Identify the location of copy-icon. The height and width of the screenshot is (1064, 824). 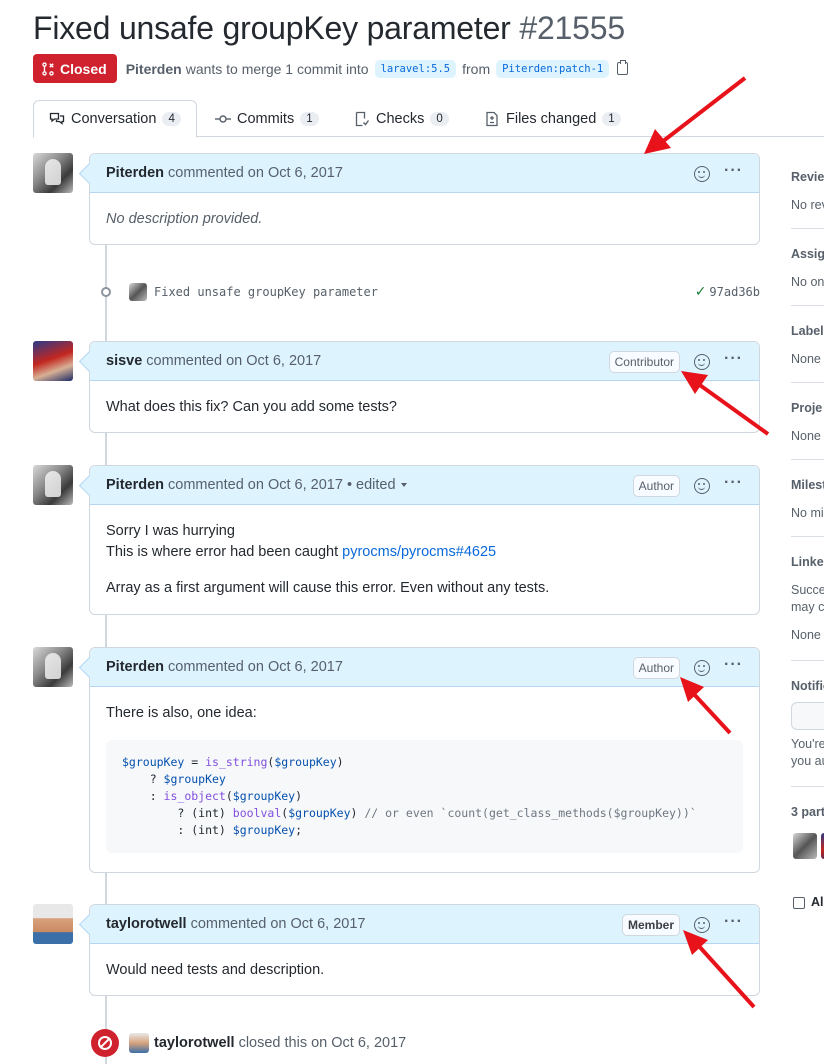
(623, 67).